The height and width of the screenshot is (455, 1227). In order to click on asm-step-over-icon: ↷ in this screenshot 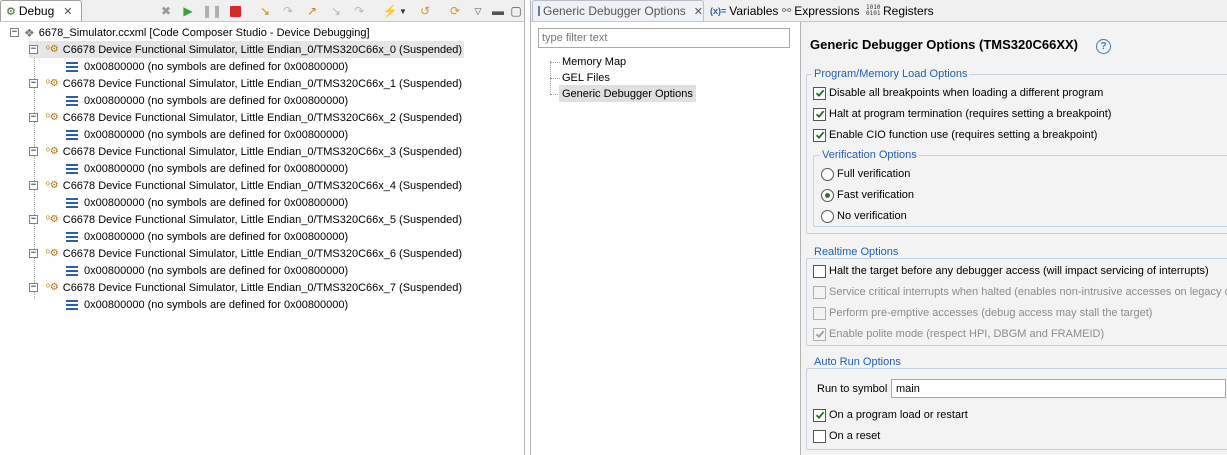, I will do `click(359, 11)`.